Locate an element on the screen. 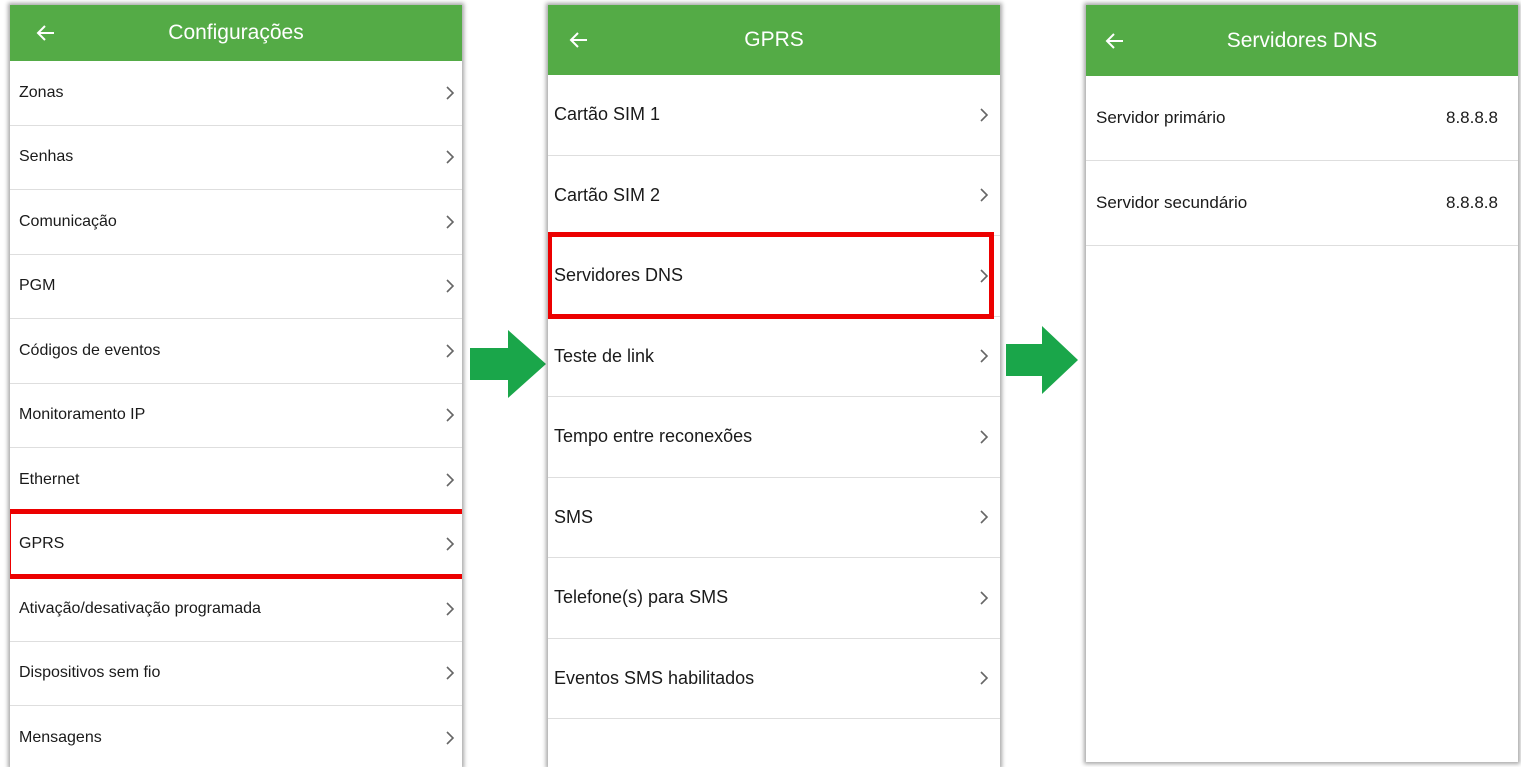 The width and height of the screenshot is (1521, 767). list-item: Tempo entre reconexões is located at coordinates (774, 437).